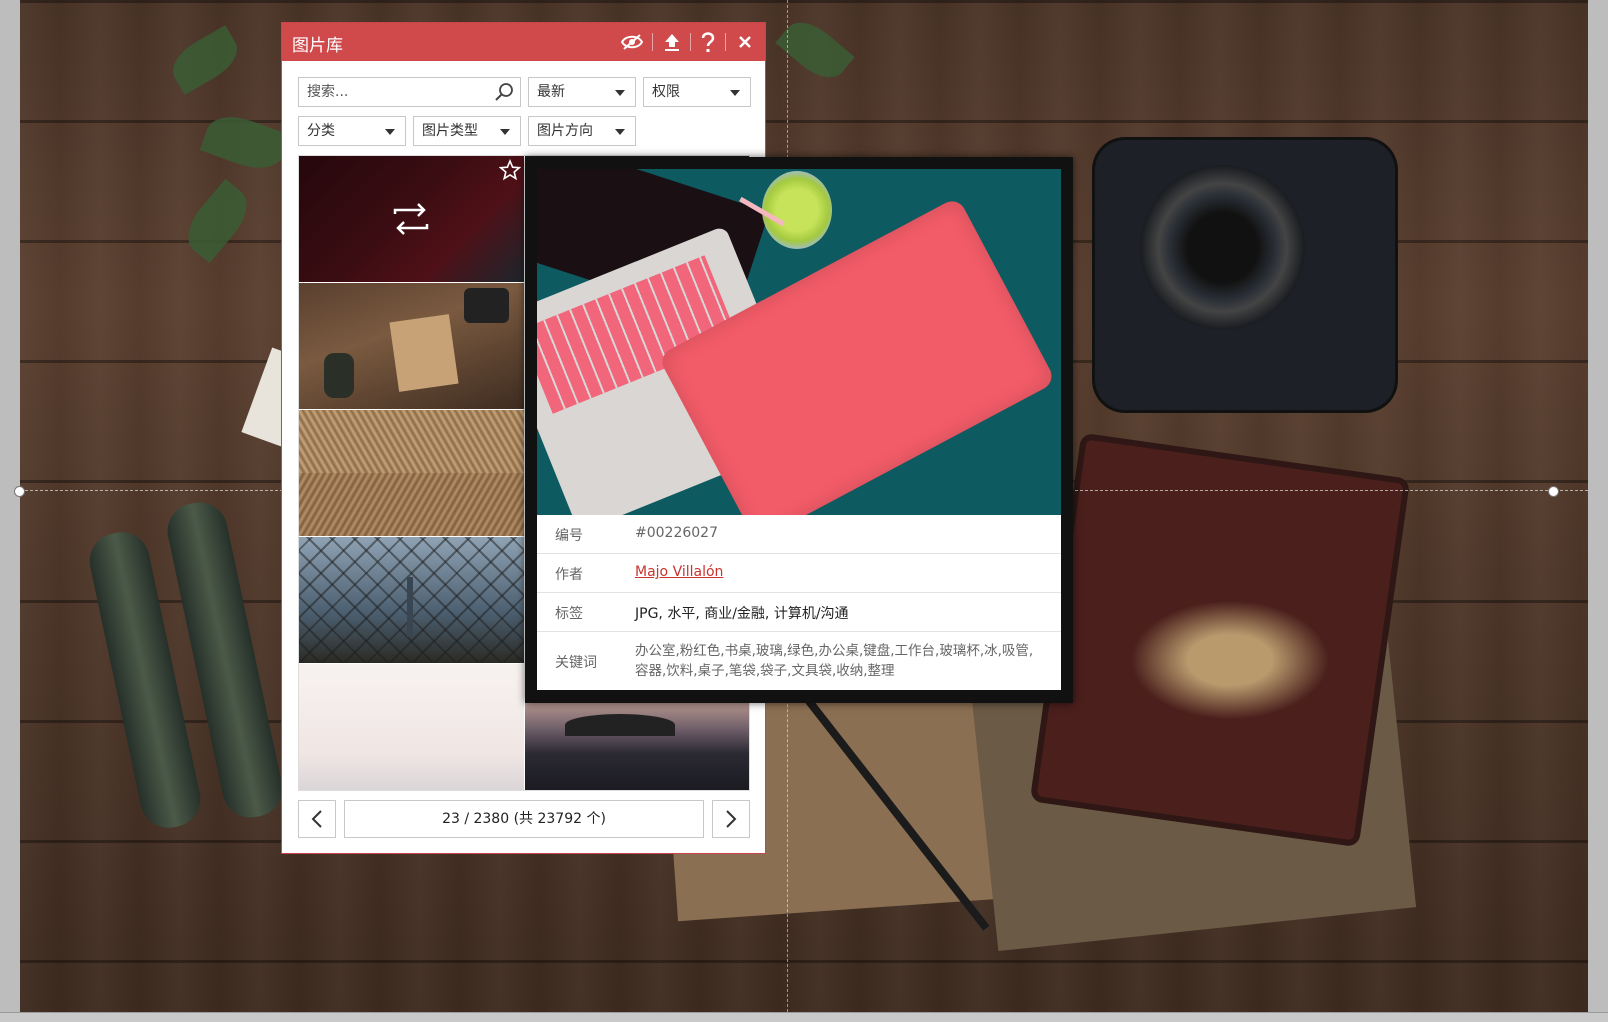 This screenshot has width=1608, height=1022. What do you see at coordinates (569, 614) in the screenshot?
I see `tags-label: 标签` at bounding box center [569, 614].